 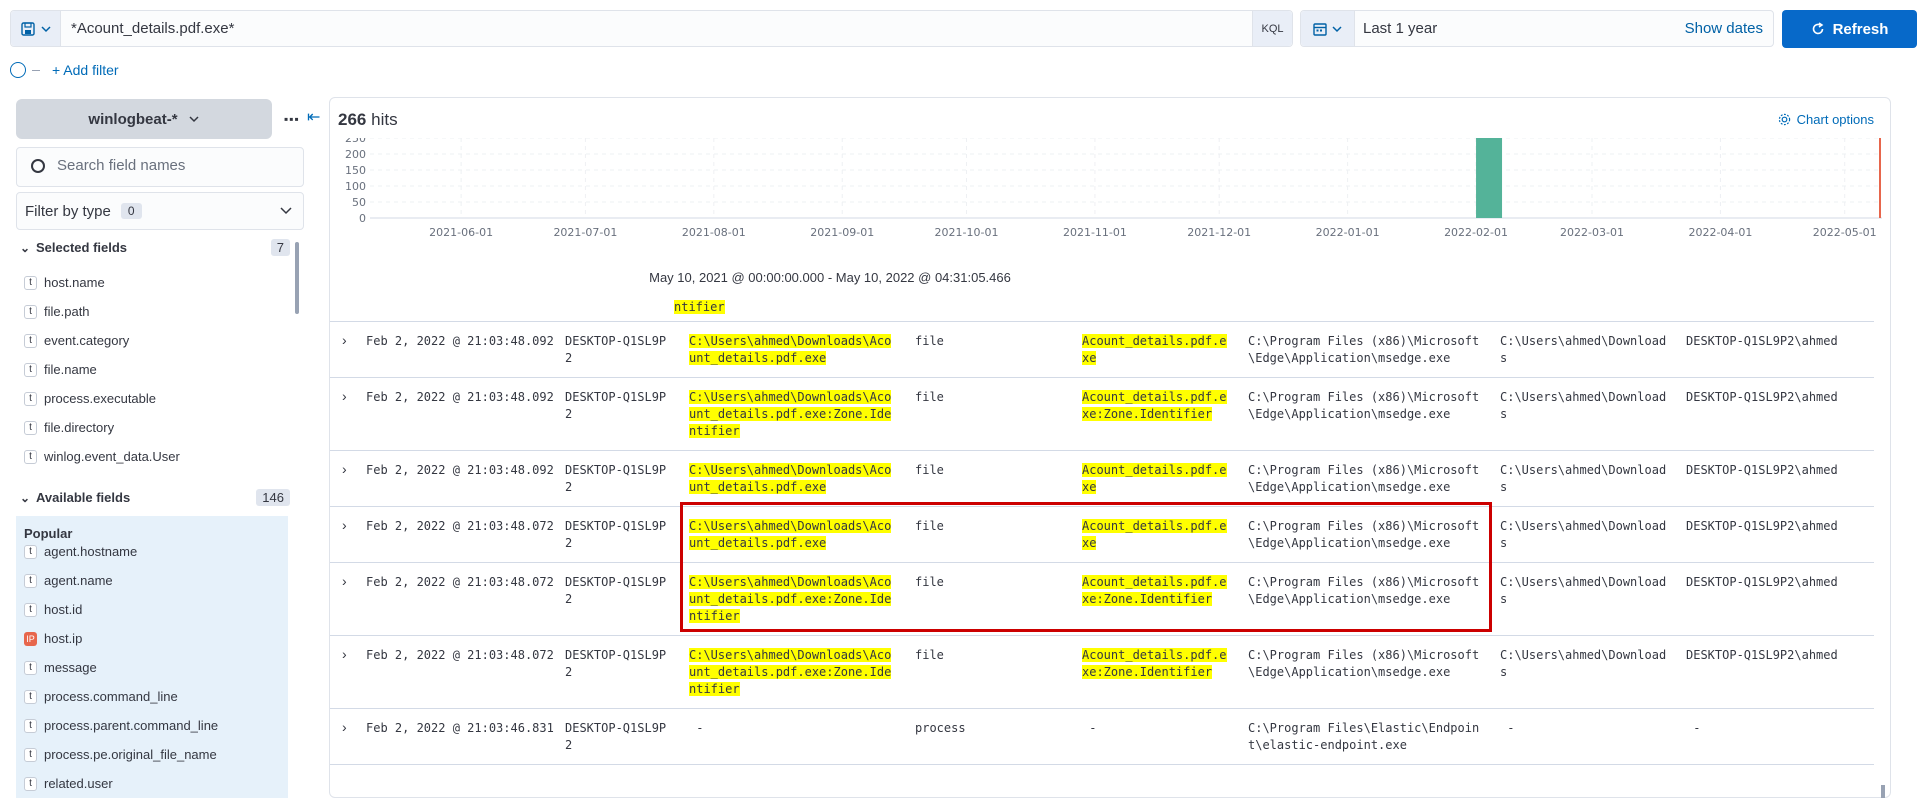 I want to click on event-category-cell: file, so click(x=929, y=397).